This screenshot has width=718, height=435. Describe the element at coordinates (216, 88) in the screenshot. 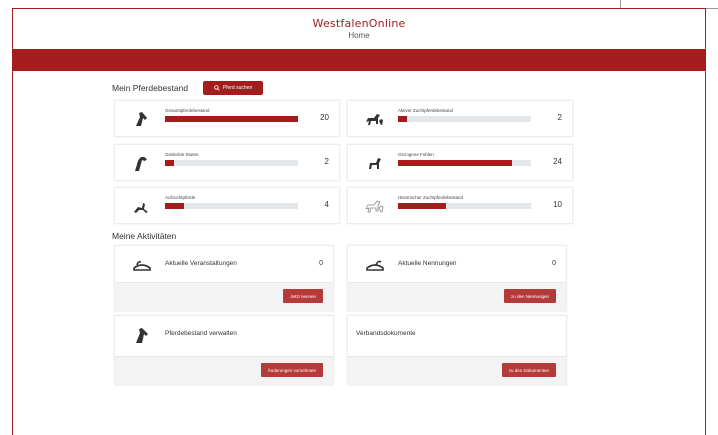

I see `search-icon` at that location.